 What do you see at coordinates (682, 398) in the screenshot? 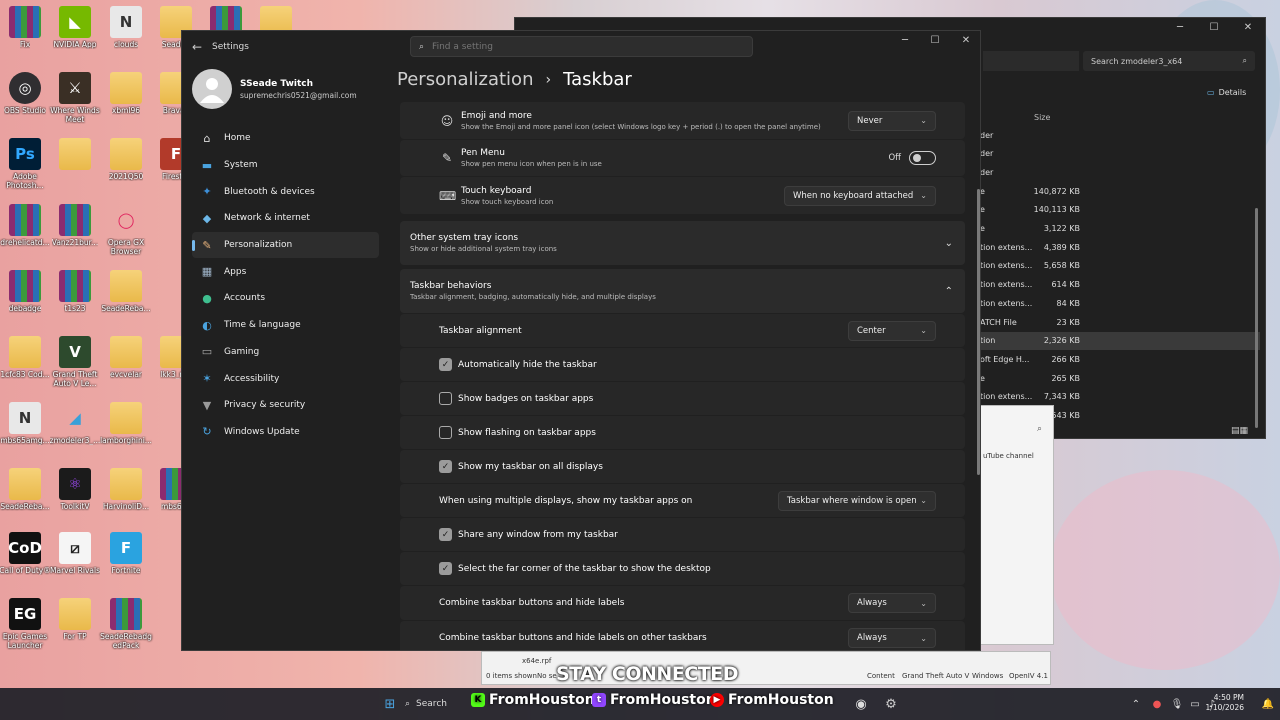
I see `badges-row: Show badges on taskbar apps` at bounding box center [682, 398].